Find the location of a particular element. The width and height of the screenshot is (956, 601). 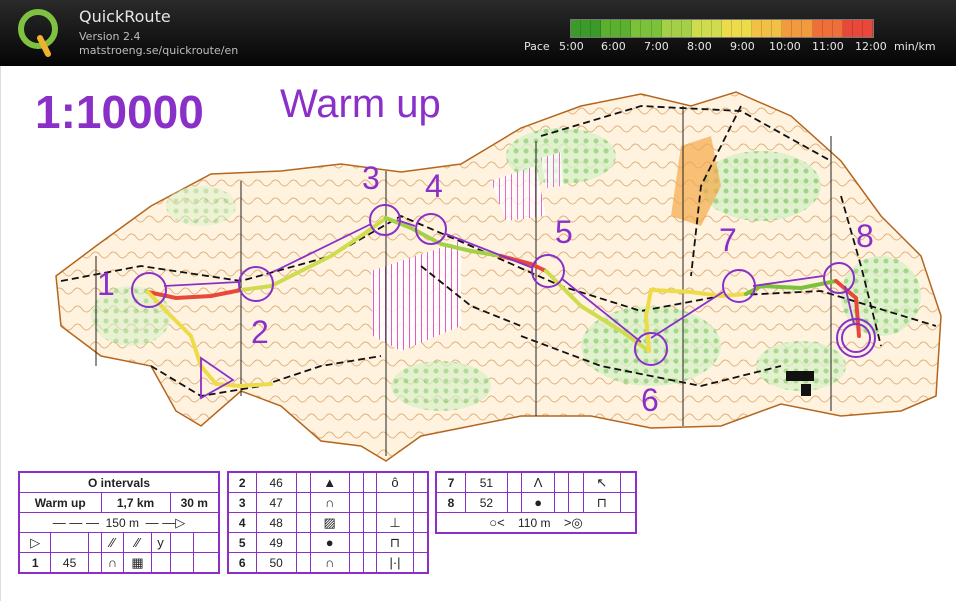

control-num: 4 is located at coordinates (242, 522).